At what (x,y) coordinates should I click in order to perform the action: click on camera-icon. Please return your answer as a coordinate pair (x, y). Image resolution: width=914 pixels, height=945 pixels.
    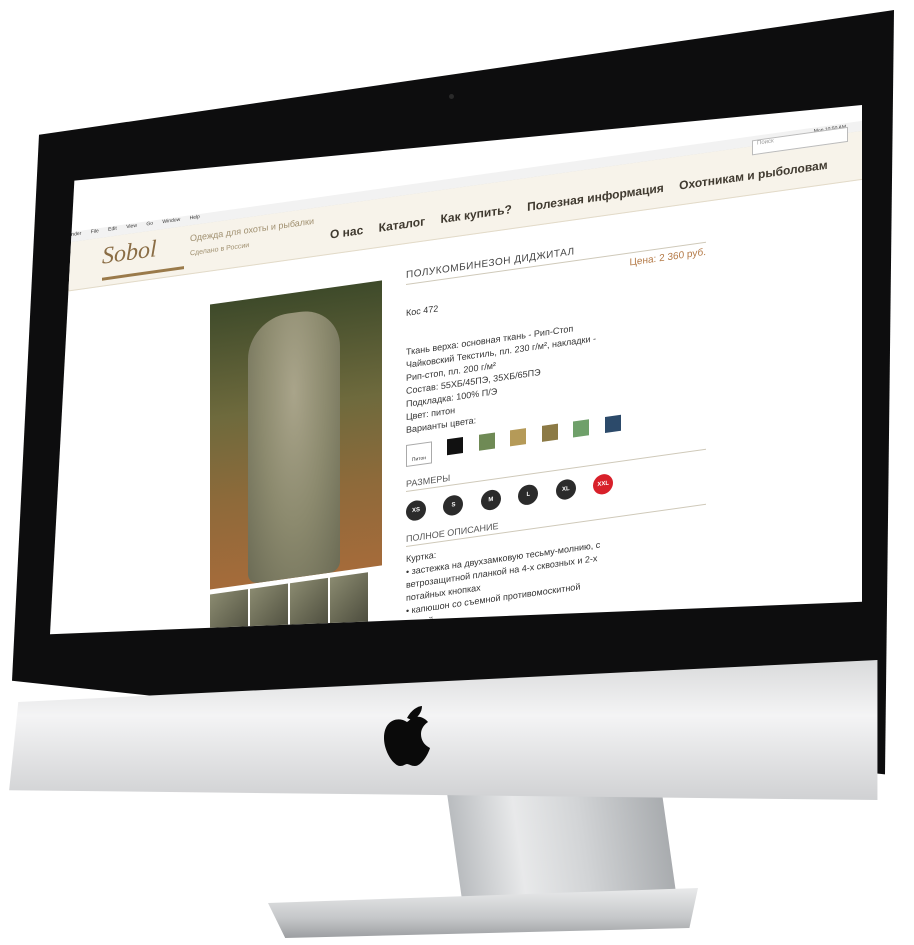
    Looking at the image, I should click on (451, 96).